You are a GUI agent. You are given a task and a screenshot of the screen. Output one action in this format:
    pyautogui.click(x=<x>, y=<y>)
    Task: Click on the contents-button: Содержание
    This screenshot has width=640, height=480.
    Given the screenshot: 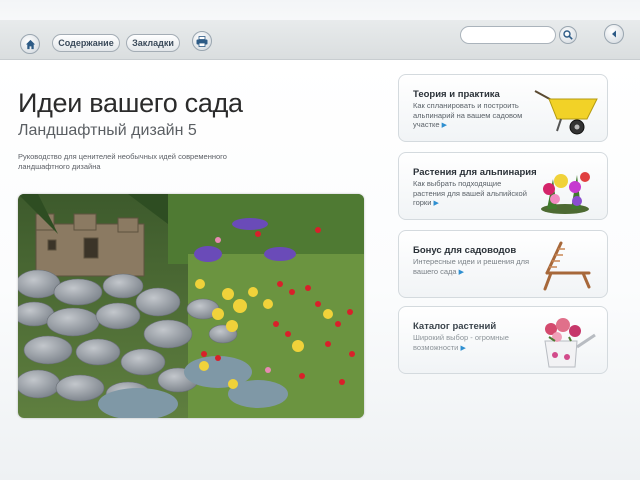 What is the action you would take?
    pyautogui.click(x=86, y=43)
    